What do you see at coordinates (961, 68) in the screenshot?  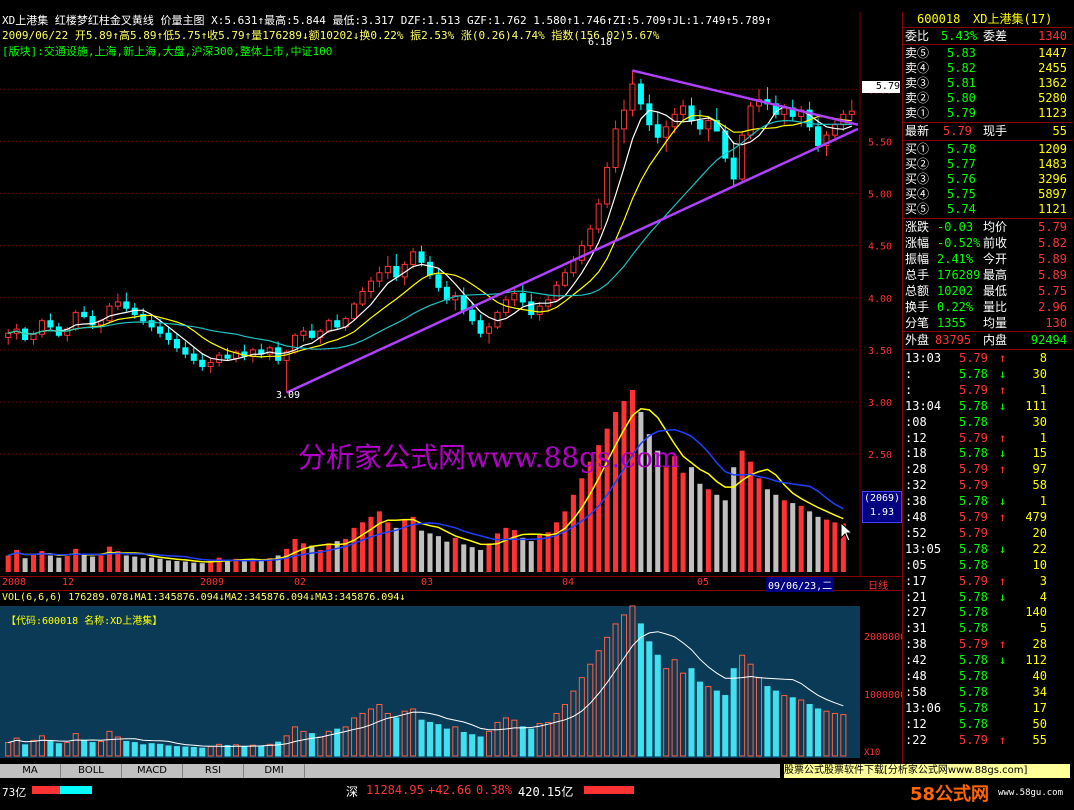 I see `sell-price: 5.82` at bounding box center [961, 68].